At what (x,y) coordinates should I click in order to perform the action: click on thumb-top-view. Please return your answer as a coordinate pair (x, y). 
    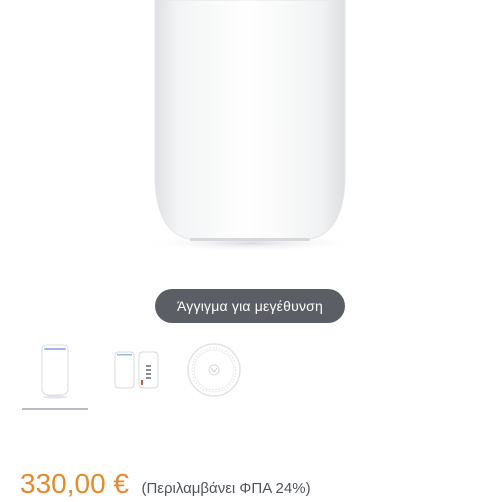
    Looking at the image, I should click on (217, 373).